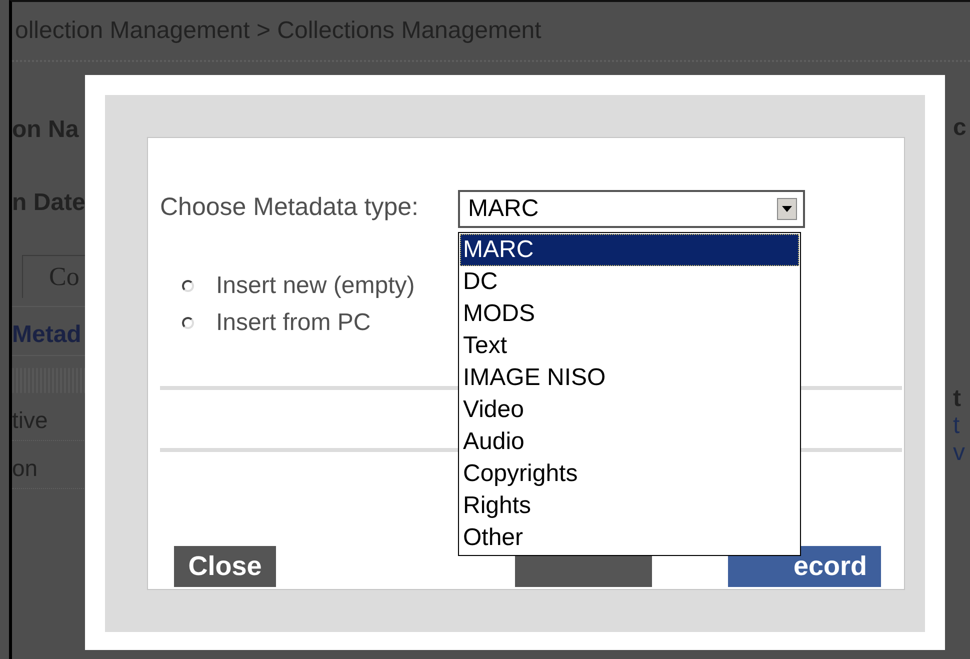 The image size is (970, 659). Describe the element at coordinates (629, 506) in the screenshot. I see `dropdown-option: Rights` at that location.